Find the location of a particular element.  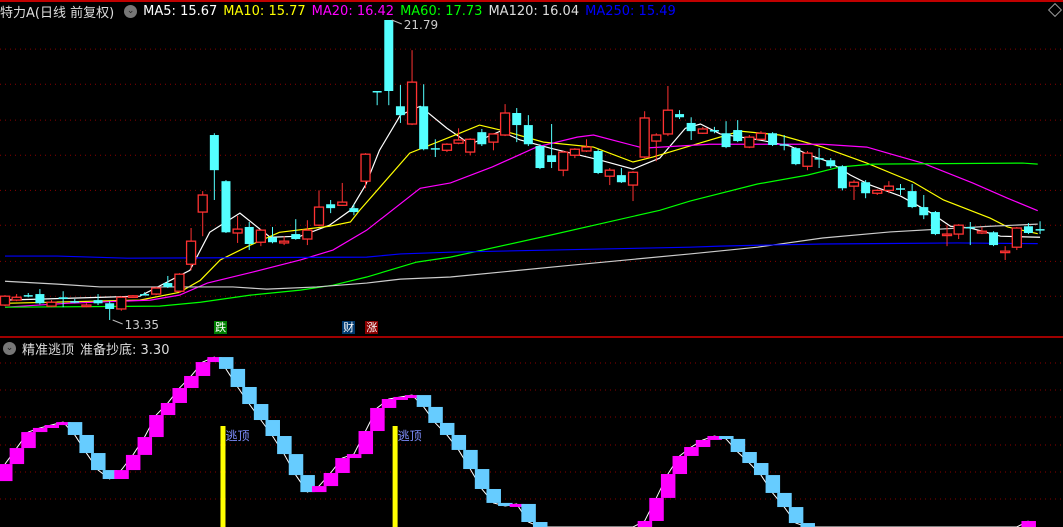

ma250-label: MA250: 15.49 is located at coordinates (630, 11).